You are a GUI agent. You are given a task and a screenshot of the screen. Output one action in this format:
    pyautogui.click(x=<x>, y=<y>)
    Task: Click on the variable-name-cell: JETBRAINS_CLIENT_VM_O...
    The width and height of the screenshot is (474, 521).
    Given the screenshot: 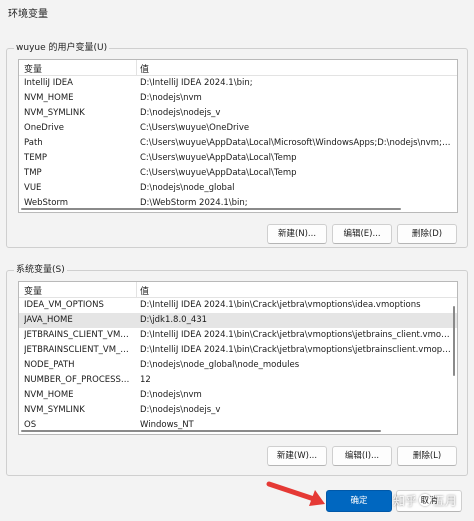 What is the action you would take?
    pyautogui.click(x=78, y=335)
    